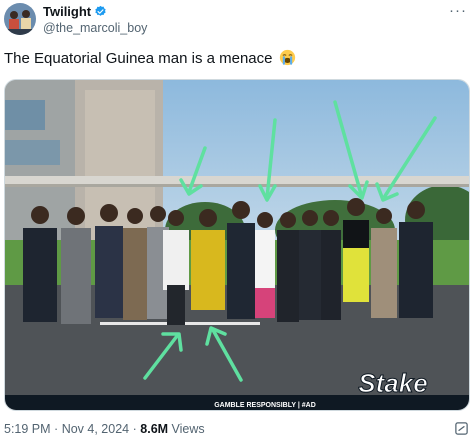 Image resolution: width=474 pixels, height=443 pixels. What do you see at coordinates (95, 429) in the screenshot?
I see `tweet-date: Nov 4, 2024` at bounding box center [95, 429].